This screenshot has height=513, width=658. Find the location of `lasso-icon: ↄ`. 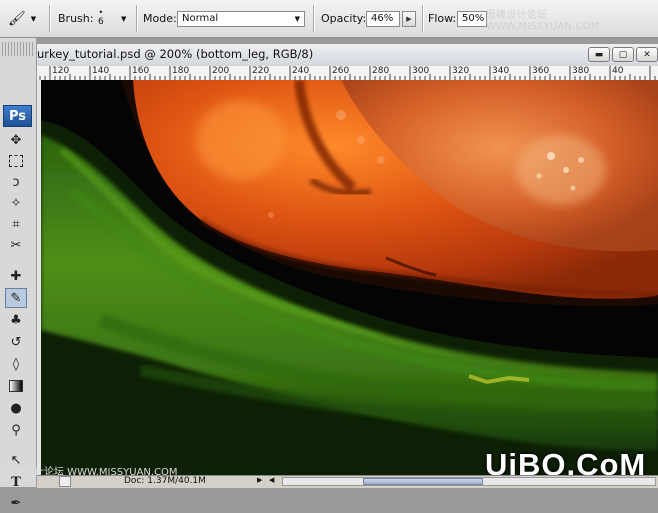

lasso-icon: ↄ is located at coordinates (16, 182).